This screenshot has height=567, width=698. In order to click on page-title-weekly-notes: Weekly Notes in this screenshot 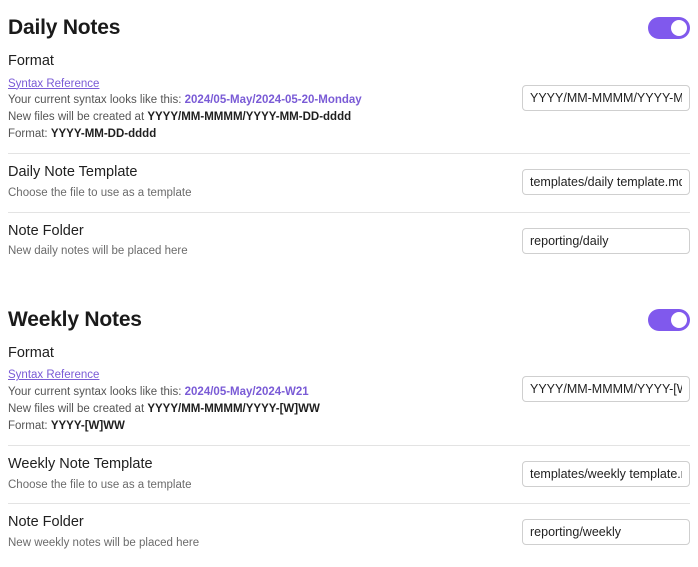, I will do `click(75, 320)`.